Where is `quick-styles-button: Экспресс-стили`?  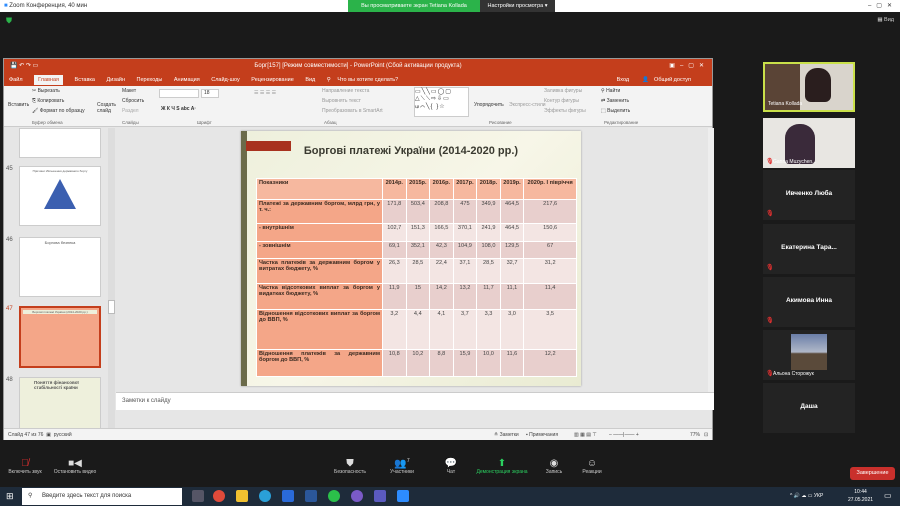 quick-styles-button: Экспресс-стили is located at coordinates (527, 105).